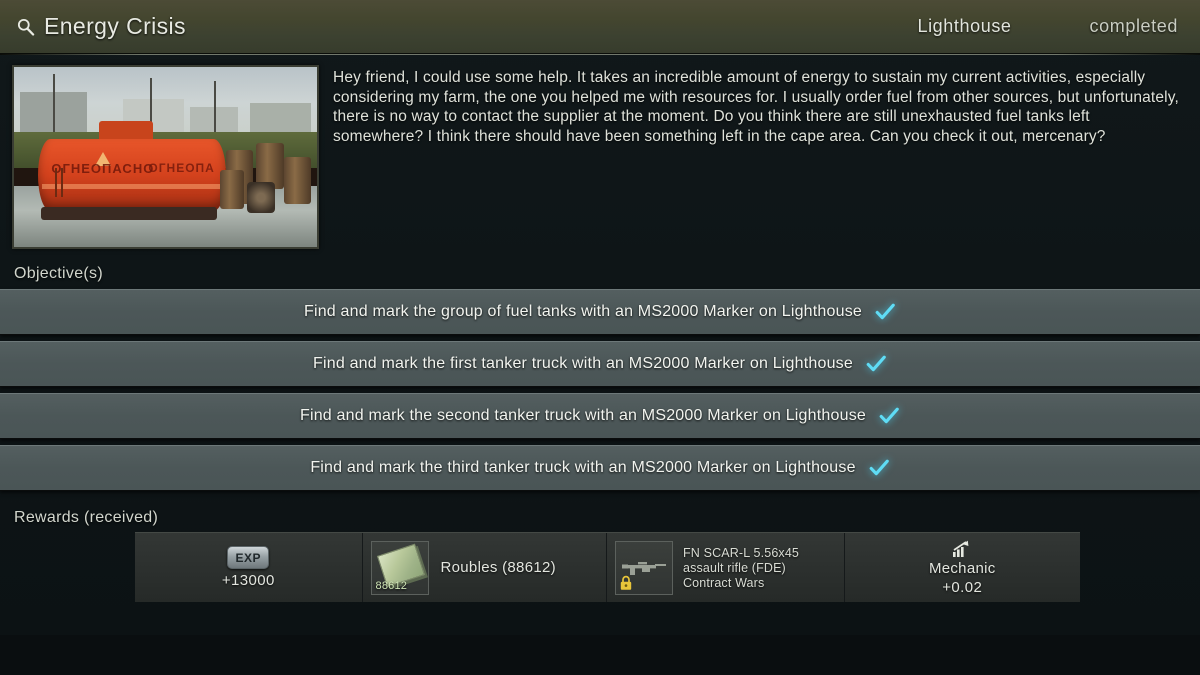 This screenshot has height=675, width=1200. Describe the element at coordinates (962, 549) in the screenshot. I see `standing-increase-icon` at that location.